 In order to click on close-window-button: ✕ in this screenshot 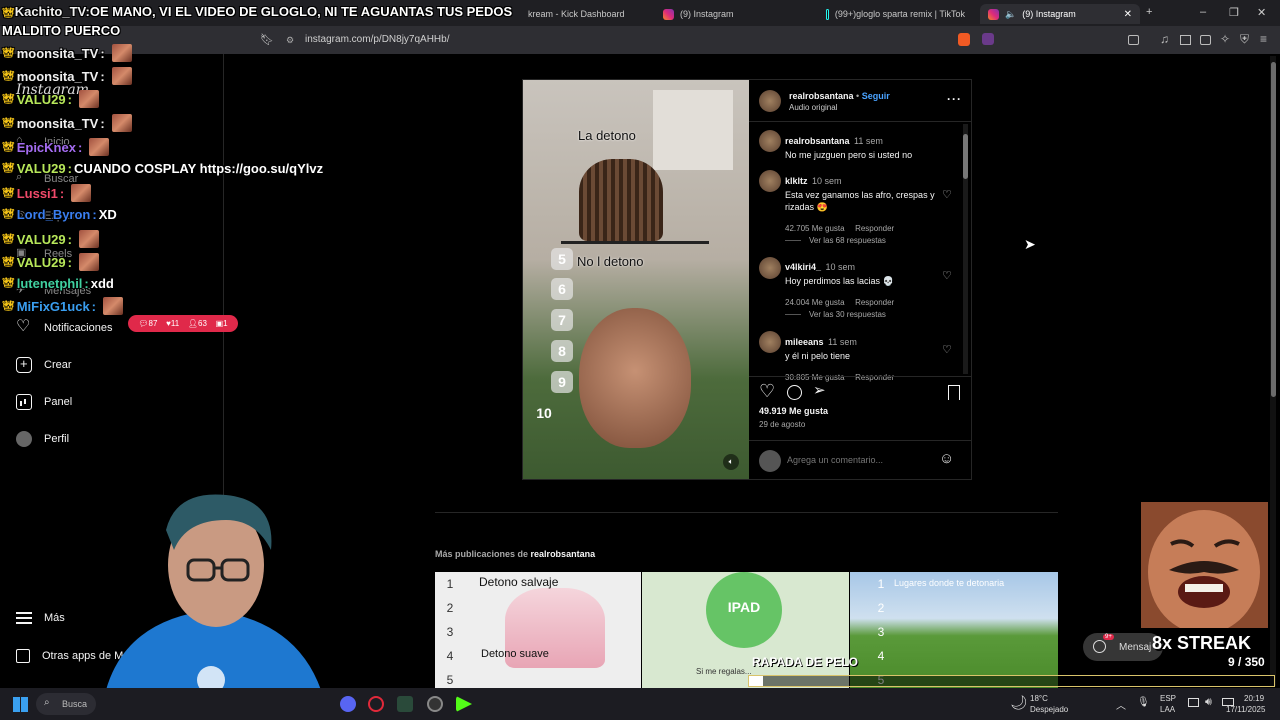, I will do `click(1261, 12)`.